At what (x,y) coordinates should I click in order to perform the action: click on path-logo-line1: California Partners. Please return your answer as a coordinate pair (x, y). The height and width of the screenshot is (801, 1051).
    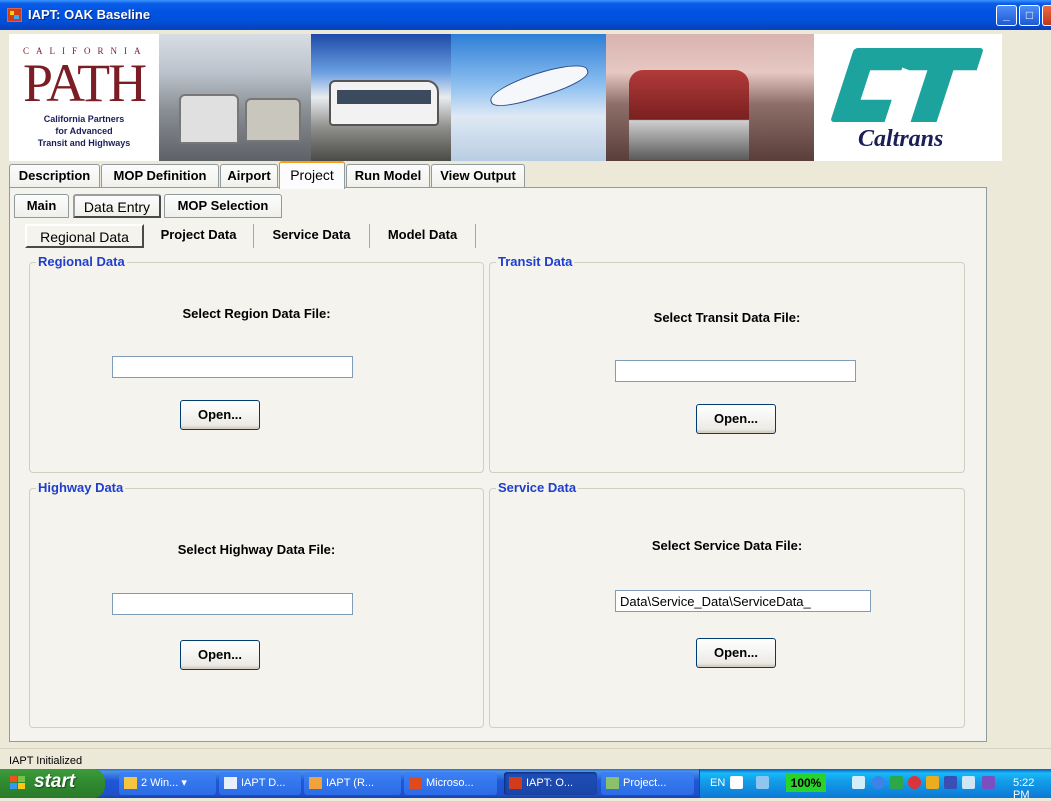
    Looking at the image, I should click on (84, 119).